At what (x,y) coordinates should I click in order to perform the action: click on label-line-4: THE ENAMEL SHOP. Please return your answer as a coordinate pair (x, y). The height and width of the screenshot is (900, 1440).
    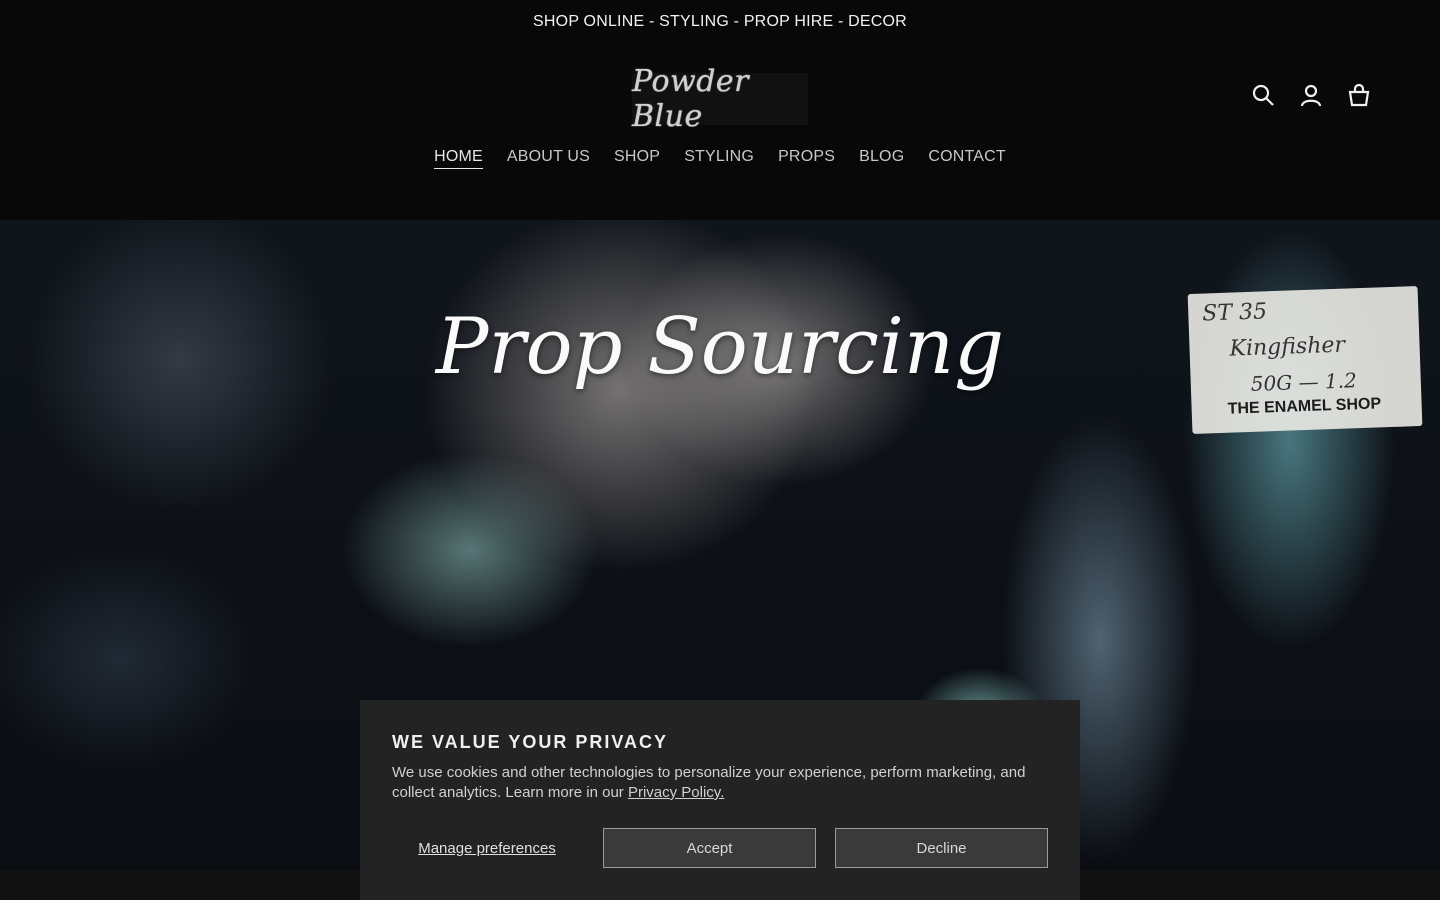
    Looking at the image, I should click on (1304, 406).